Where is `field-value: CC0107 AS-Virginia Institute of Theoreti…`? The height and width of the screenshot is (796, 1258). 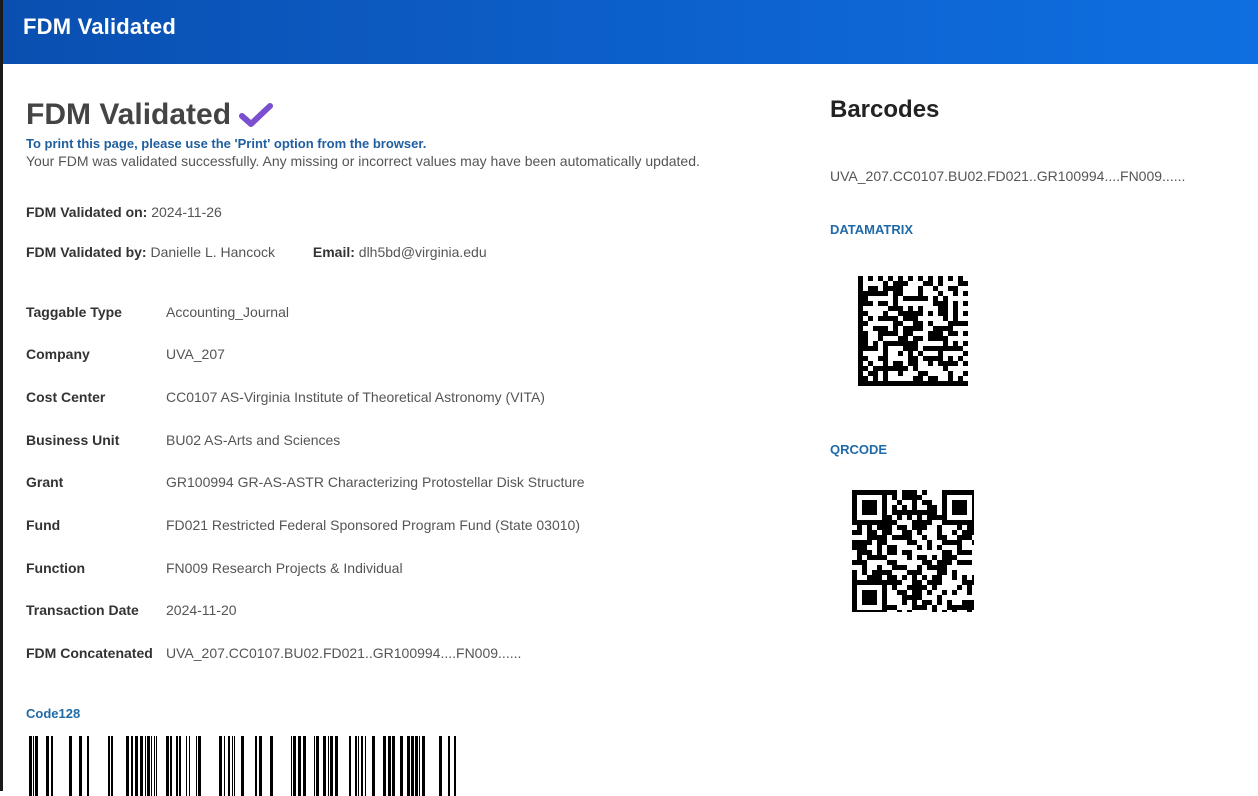 field-value: CC0107 AS-Virginia Institute of Theoreti… is located at coordinates (355, 397).